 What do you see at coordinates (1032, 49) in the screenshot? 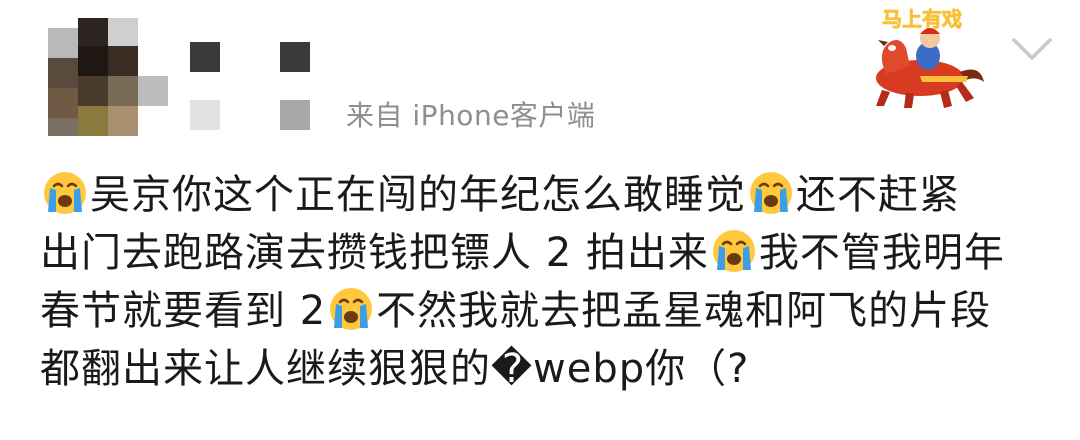
I see `chevron-down-icon` at bounding box center [1032, 49].